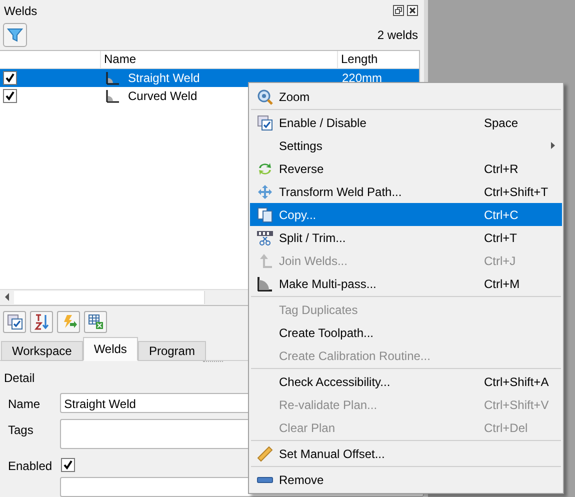  What do you see at coordinates (406, 191) in the screenshot?
I see `menu-item: Transform Weld Path... Ctrl+Shift+T` at bounding box center [406, 191].